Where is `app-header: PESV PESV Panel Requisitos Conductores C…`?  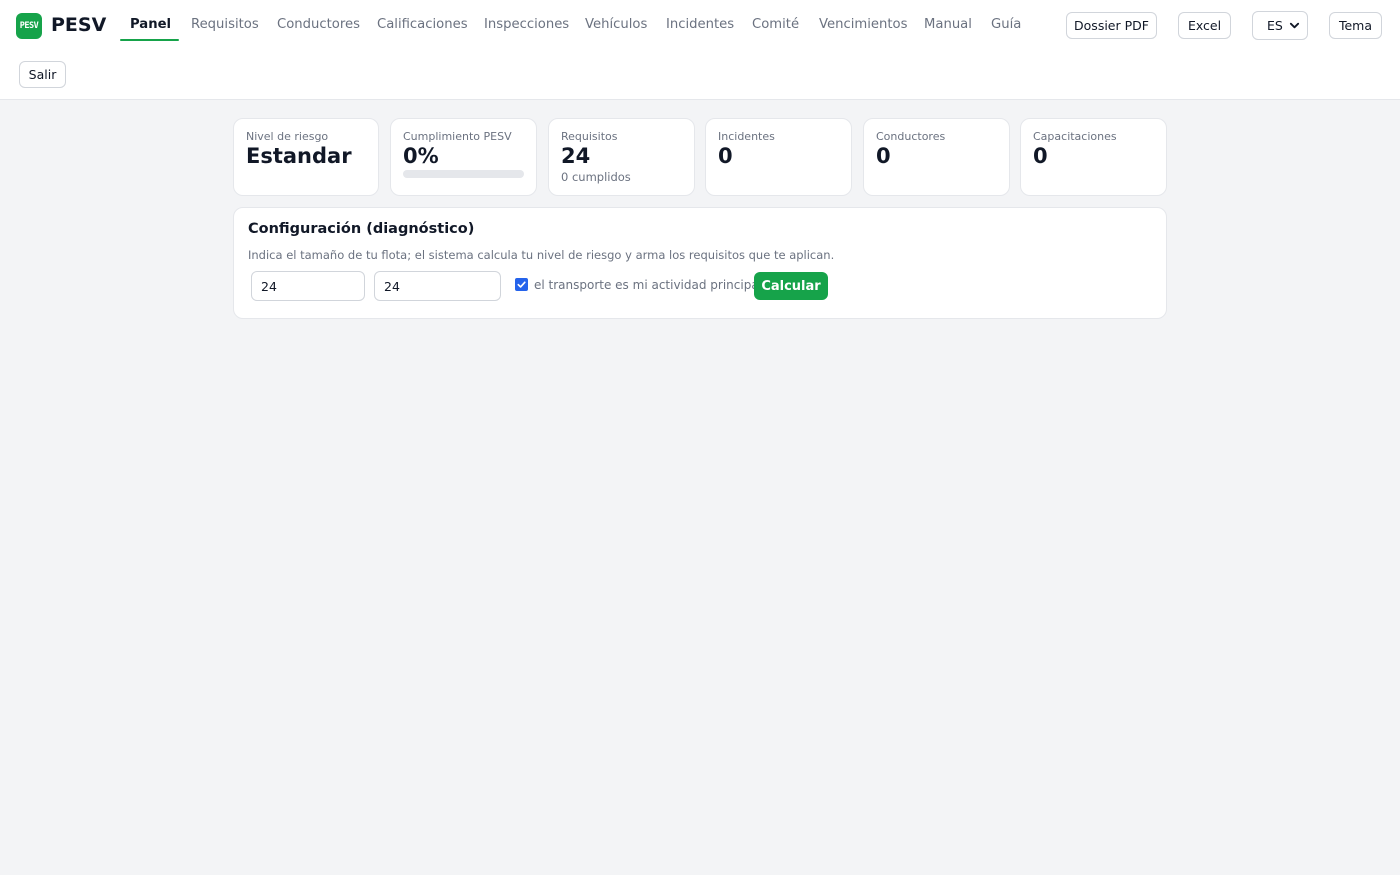
app-header: PESV PESV Panel Requisitos Conductores C… is located at coordinates (700, 50).